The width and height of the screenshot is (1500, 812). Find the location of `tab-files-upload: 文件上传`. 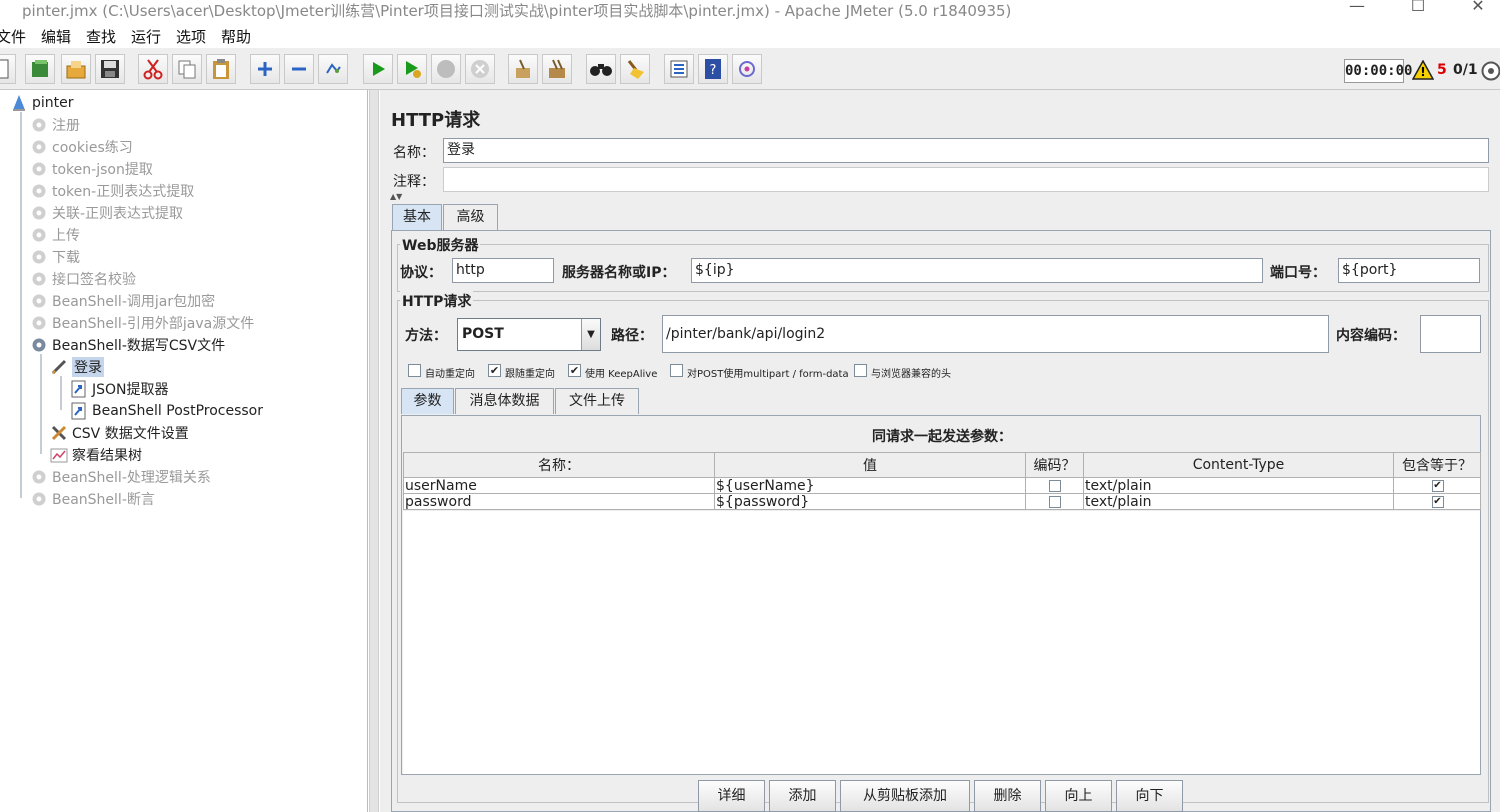

tab-files-upload: 文件上传 is located at coordinates (597, 401).